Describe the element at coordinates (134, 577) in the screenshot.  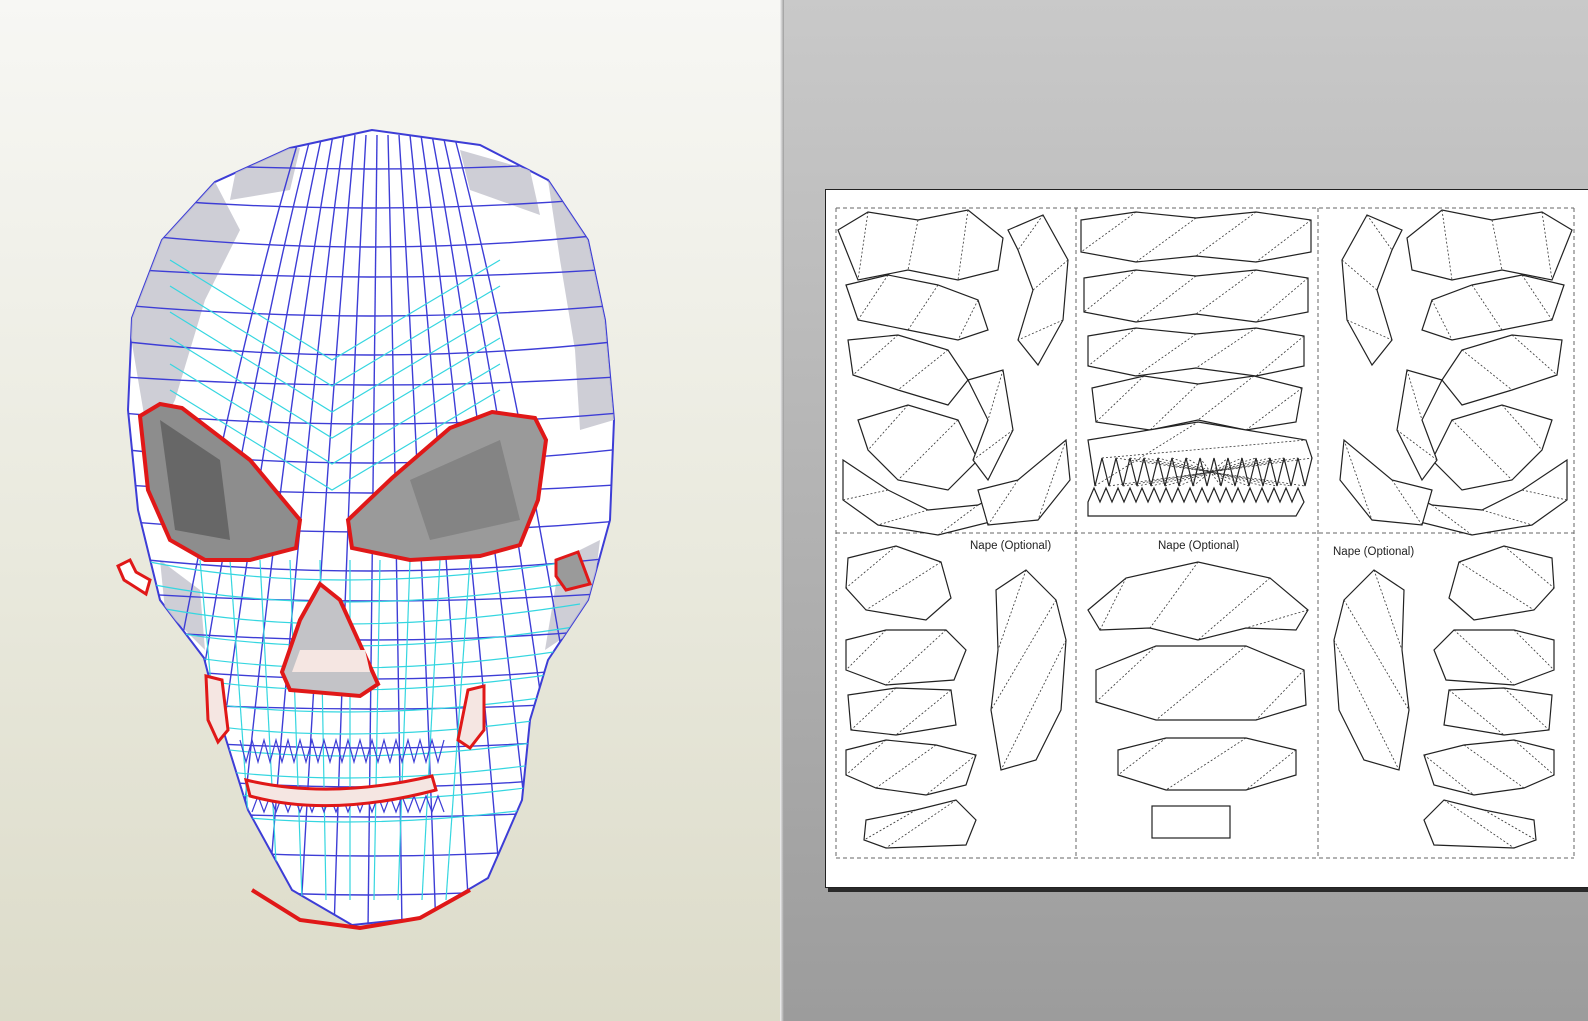
I see `left-cheek-notch` at that location.